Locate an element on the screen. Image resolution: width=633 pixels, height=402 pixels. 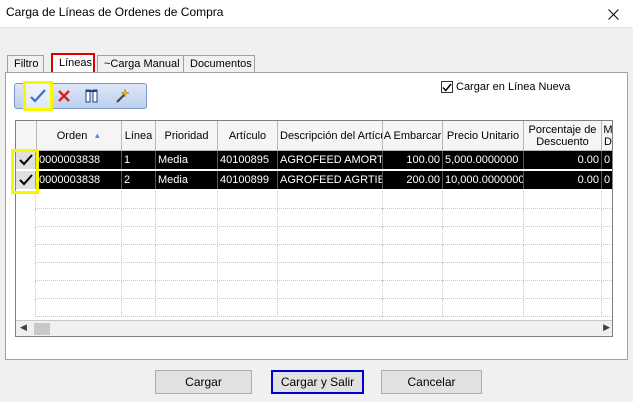
tab-lineas: Líneas is located at coordinates (73, 63).